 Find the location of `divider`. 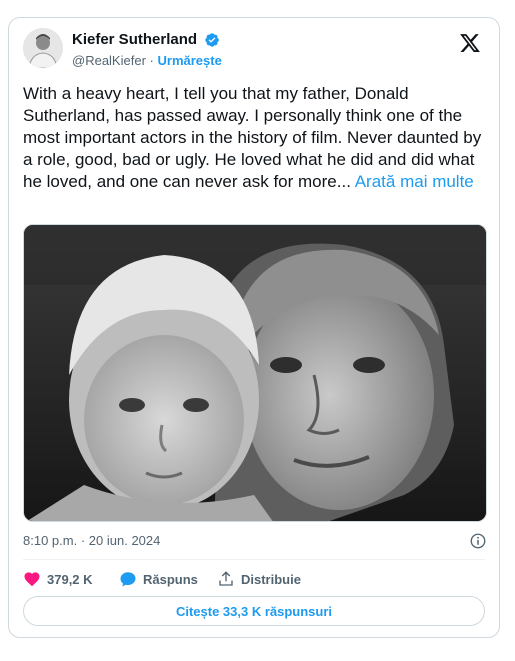

divider is located at coordinates (254, 559).